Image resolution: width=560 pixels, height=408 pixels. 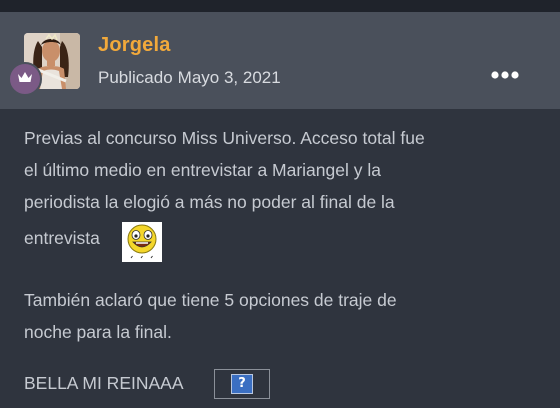 I want to click on body-line: BELLA MI REINAAA, so click(x=104, y=383).